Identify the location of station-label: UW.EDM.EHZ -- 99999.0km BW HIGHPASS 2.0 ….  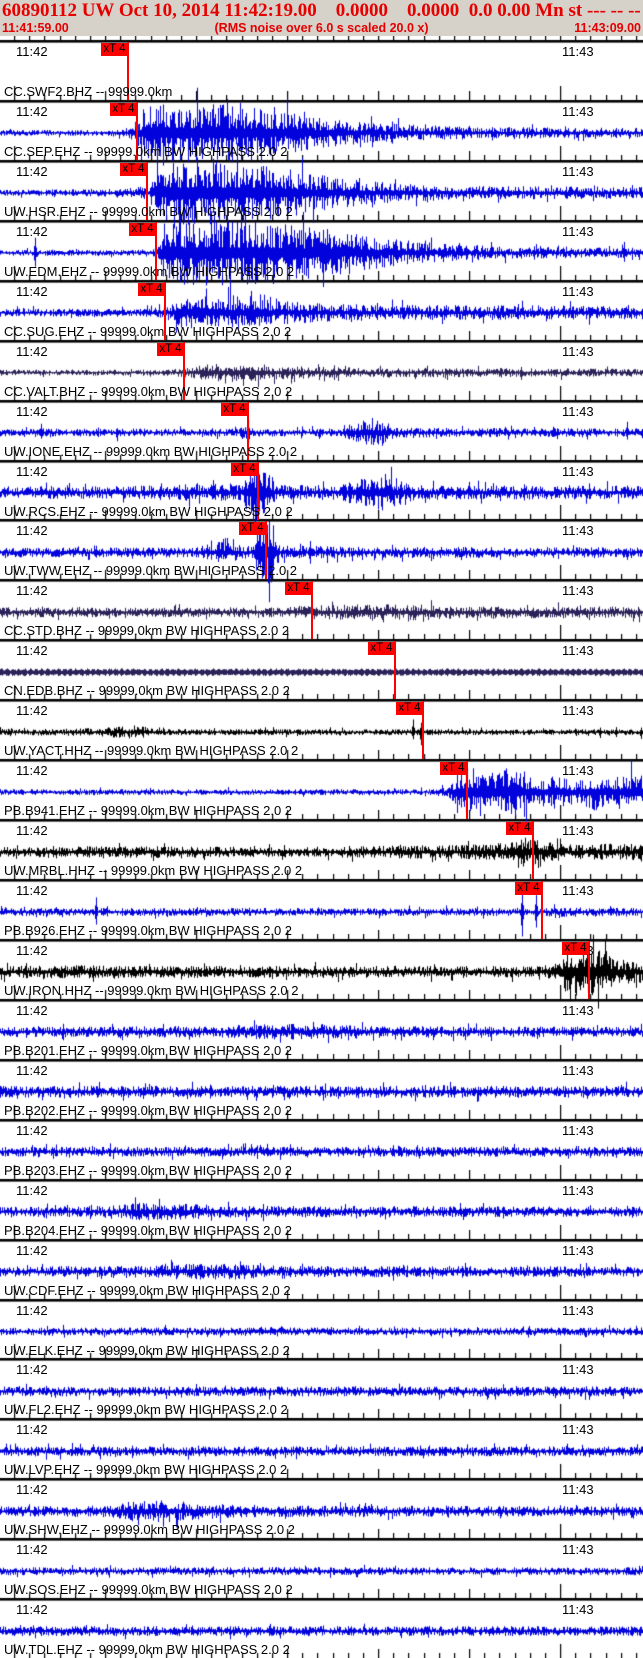
(149, 271).